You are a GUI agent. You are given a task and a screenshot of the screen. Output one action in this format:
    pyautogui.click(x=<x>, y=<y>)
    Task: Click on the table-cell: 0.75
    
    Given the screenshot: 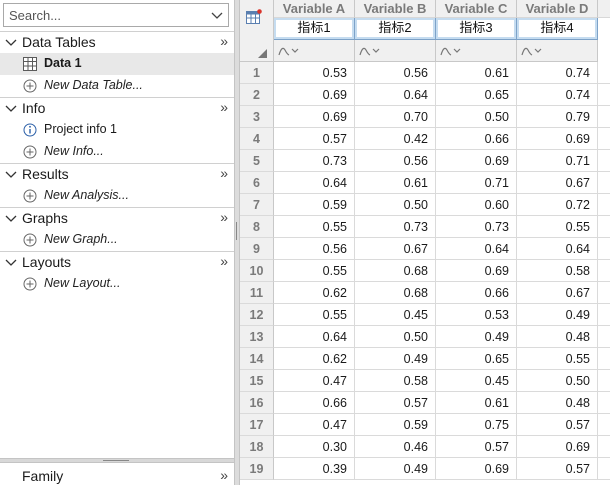 What is the action you would take?
    pyautogui.click(x=476, y=425)
    